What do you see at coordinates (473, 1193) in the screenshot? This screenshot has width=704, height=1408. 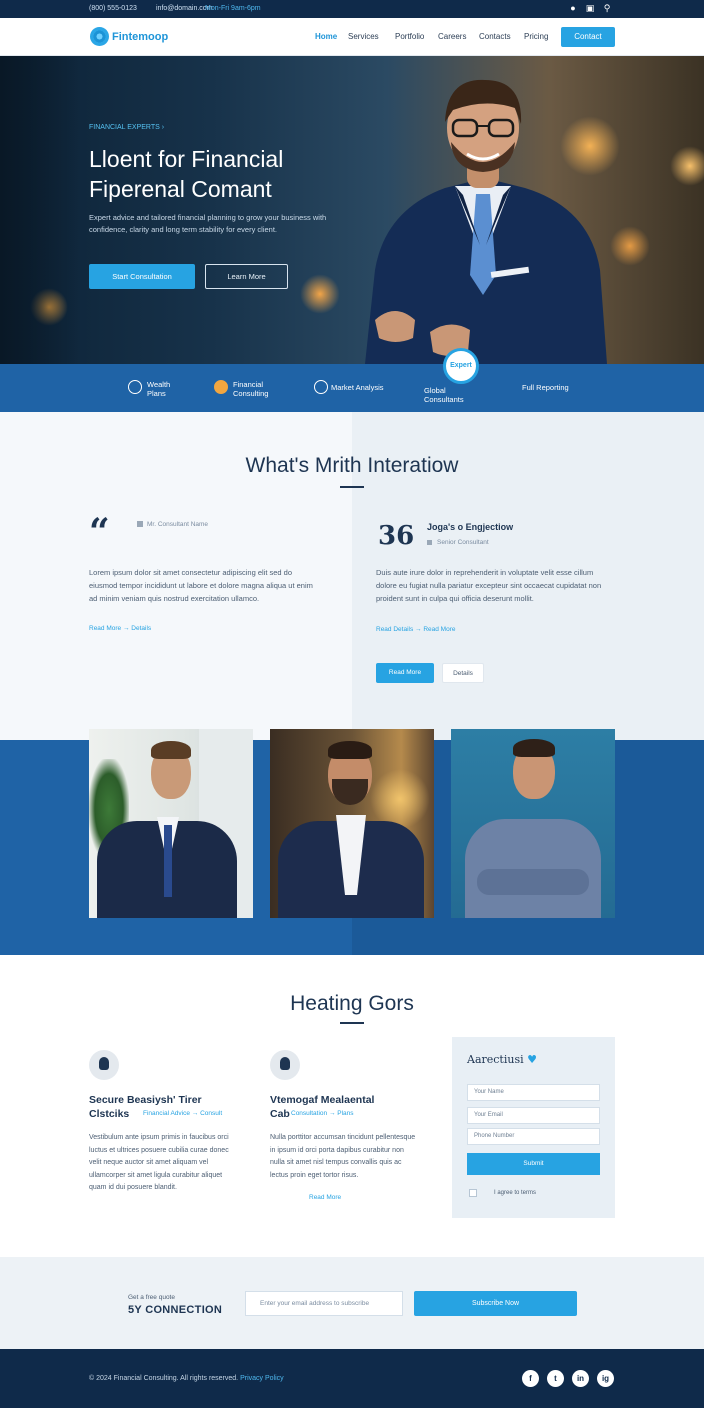 I see `terms-checkbox` at bounding box center [473, 1193].